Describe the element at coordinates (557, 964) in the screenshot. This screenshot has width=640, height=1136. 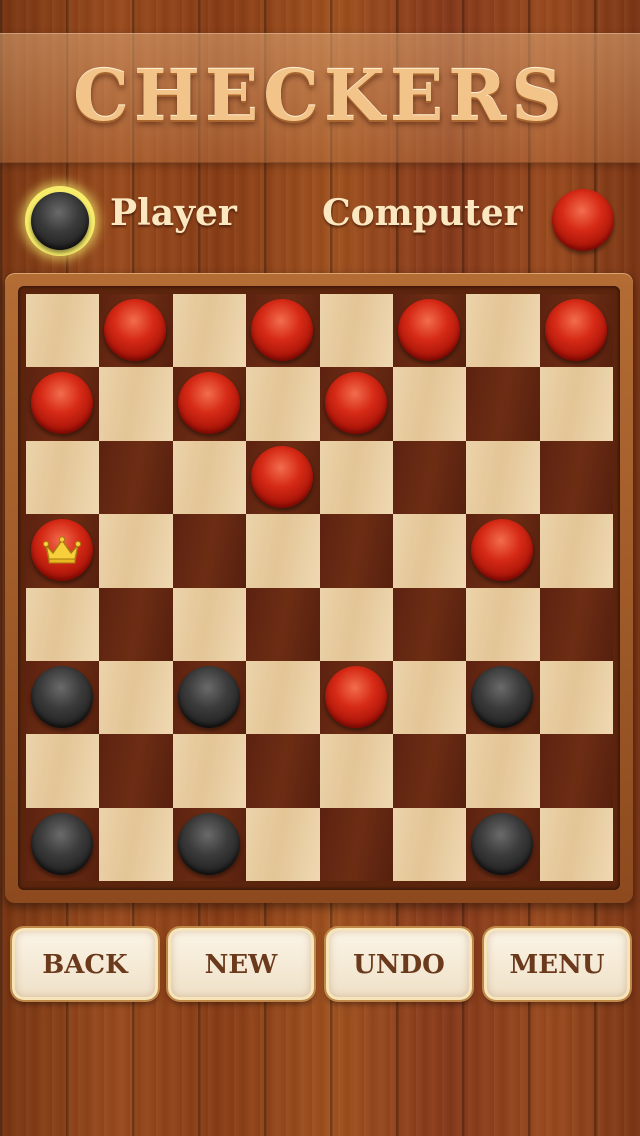
I see `menu-button: MENU` at that location.